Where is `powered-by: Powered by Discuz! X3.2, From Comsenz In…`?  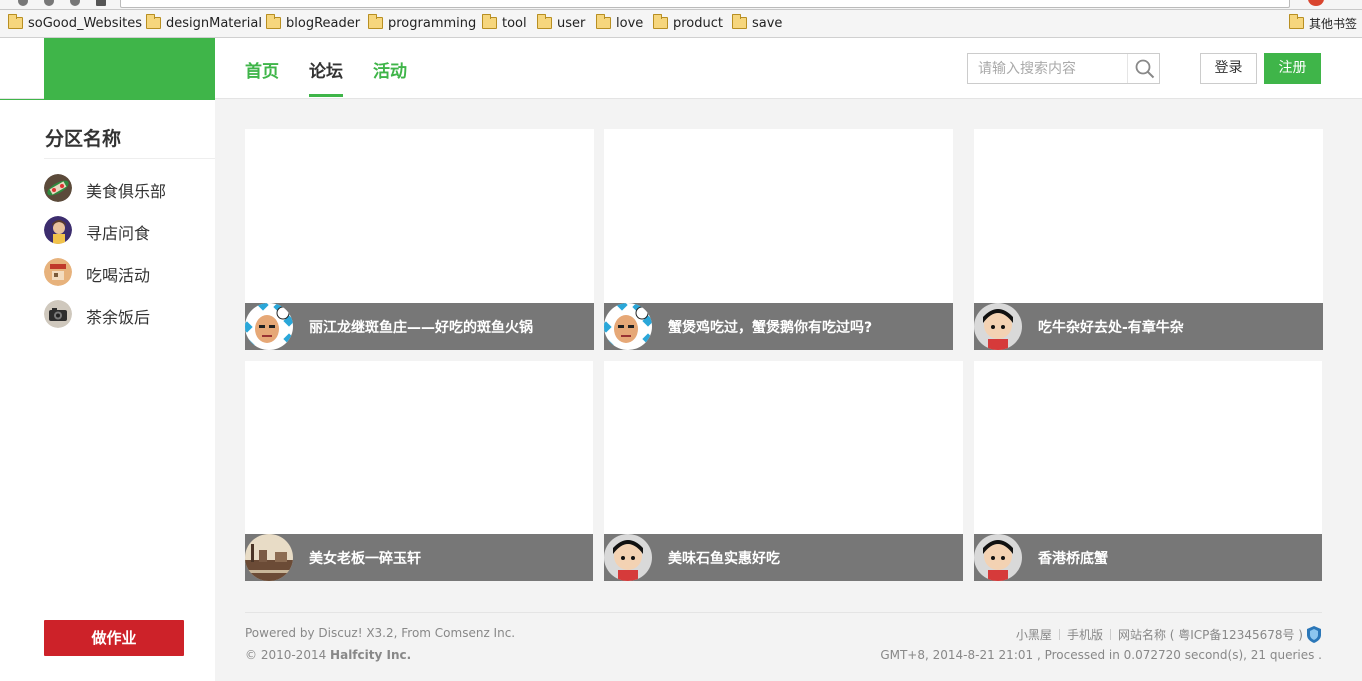
powered-by: Powered by Discuz! X3.2, From Comsenz In… is located at coordinates (380, 633).